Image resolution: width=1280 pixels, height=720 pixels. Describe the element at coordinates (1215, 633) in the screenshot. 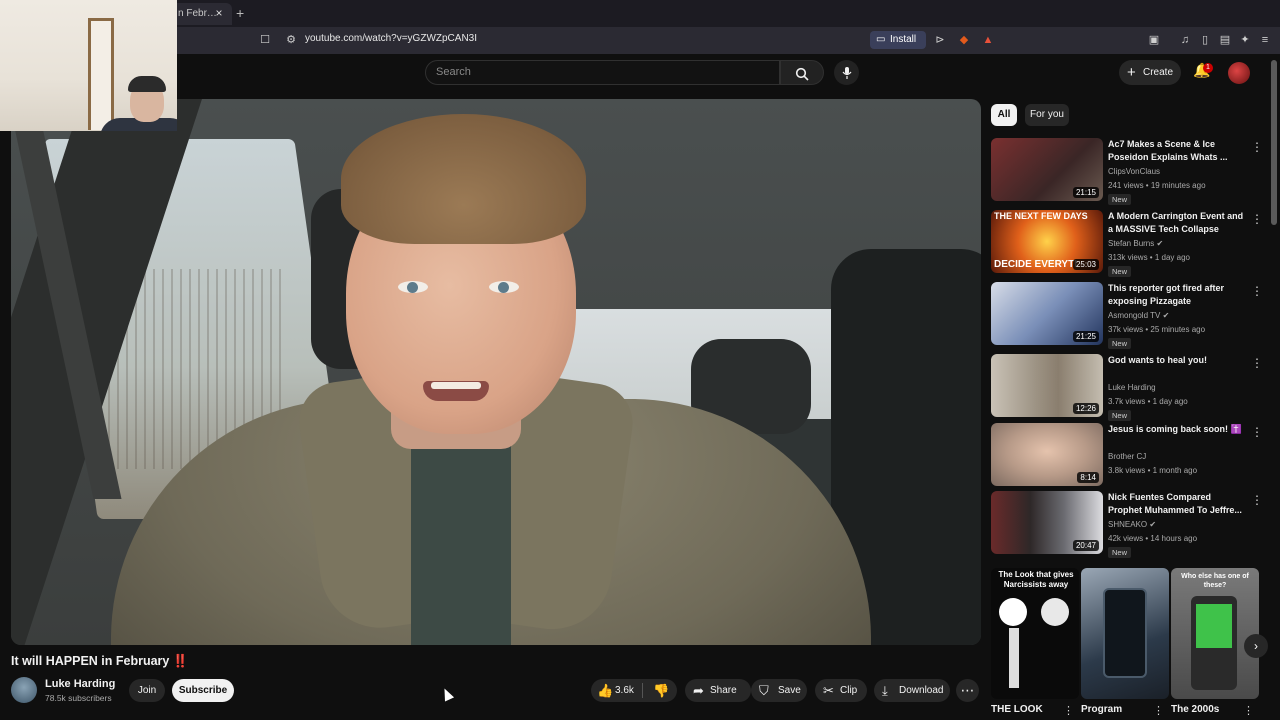

I see `short-thumbnail: Who else has one of these?` at that location.